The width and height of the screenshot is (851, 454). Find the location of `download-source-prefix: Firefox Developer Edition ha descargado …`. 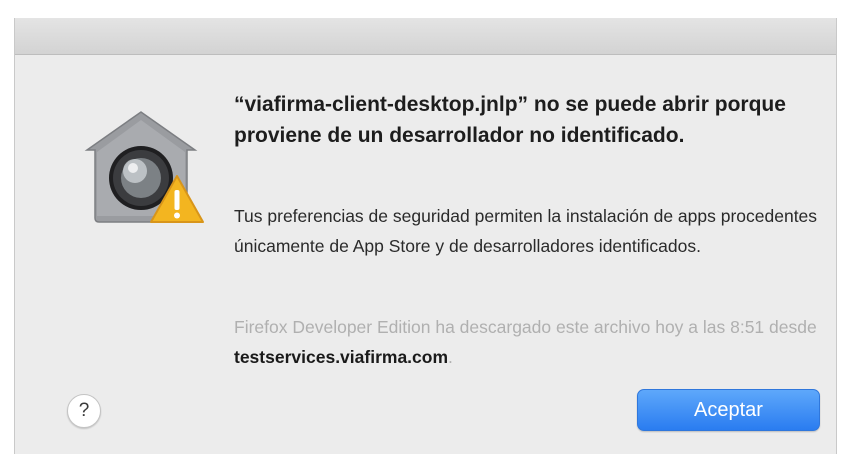

download-source-prefix: Firefox Developer Edition ha descargado … is located at coordinates (525, 327).